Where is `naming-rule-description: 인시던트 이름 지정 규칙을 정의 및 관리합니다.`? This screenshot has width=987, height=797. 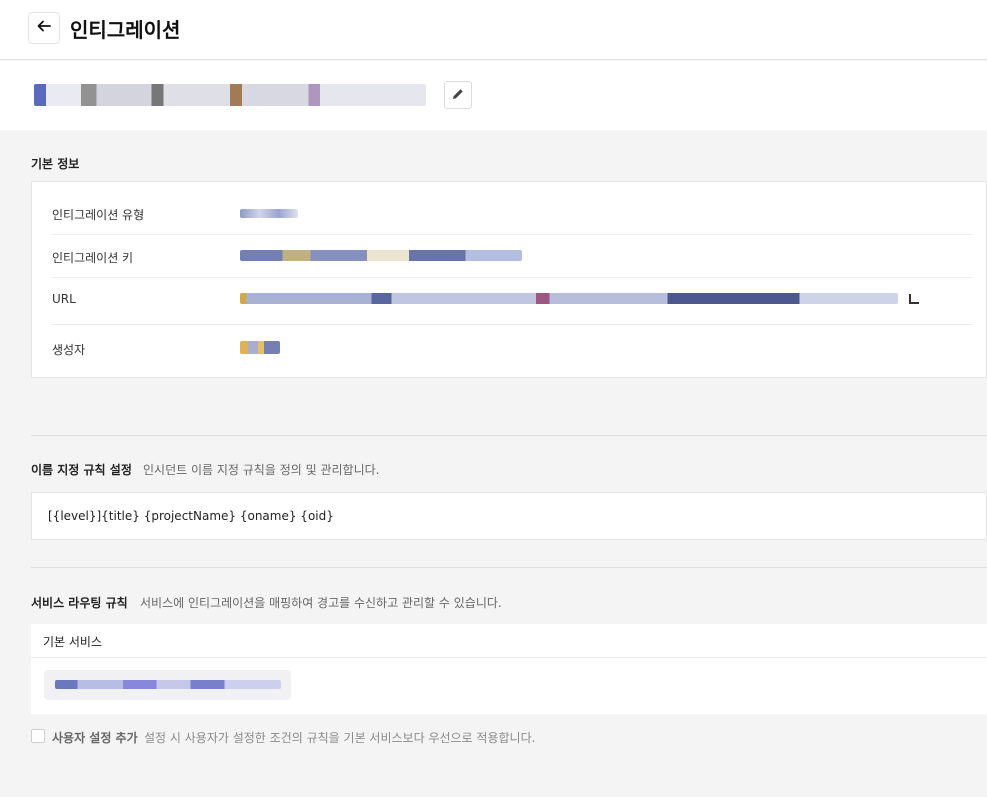
naming-rule-description: 인시던트 이름 지정 규칙을 정의 및 관리합니다. is located at coordinates (261, 470).